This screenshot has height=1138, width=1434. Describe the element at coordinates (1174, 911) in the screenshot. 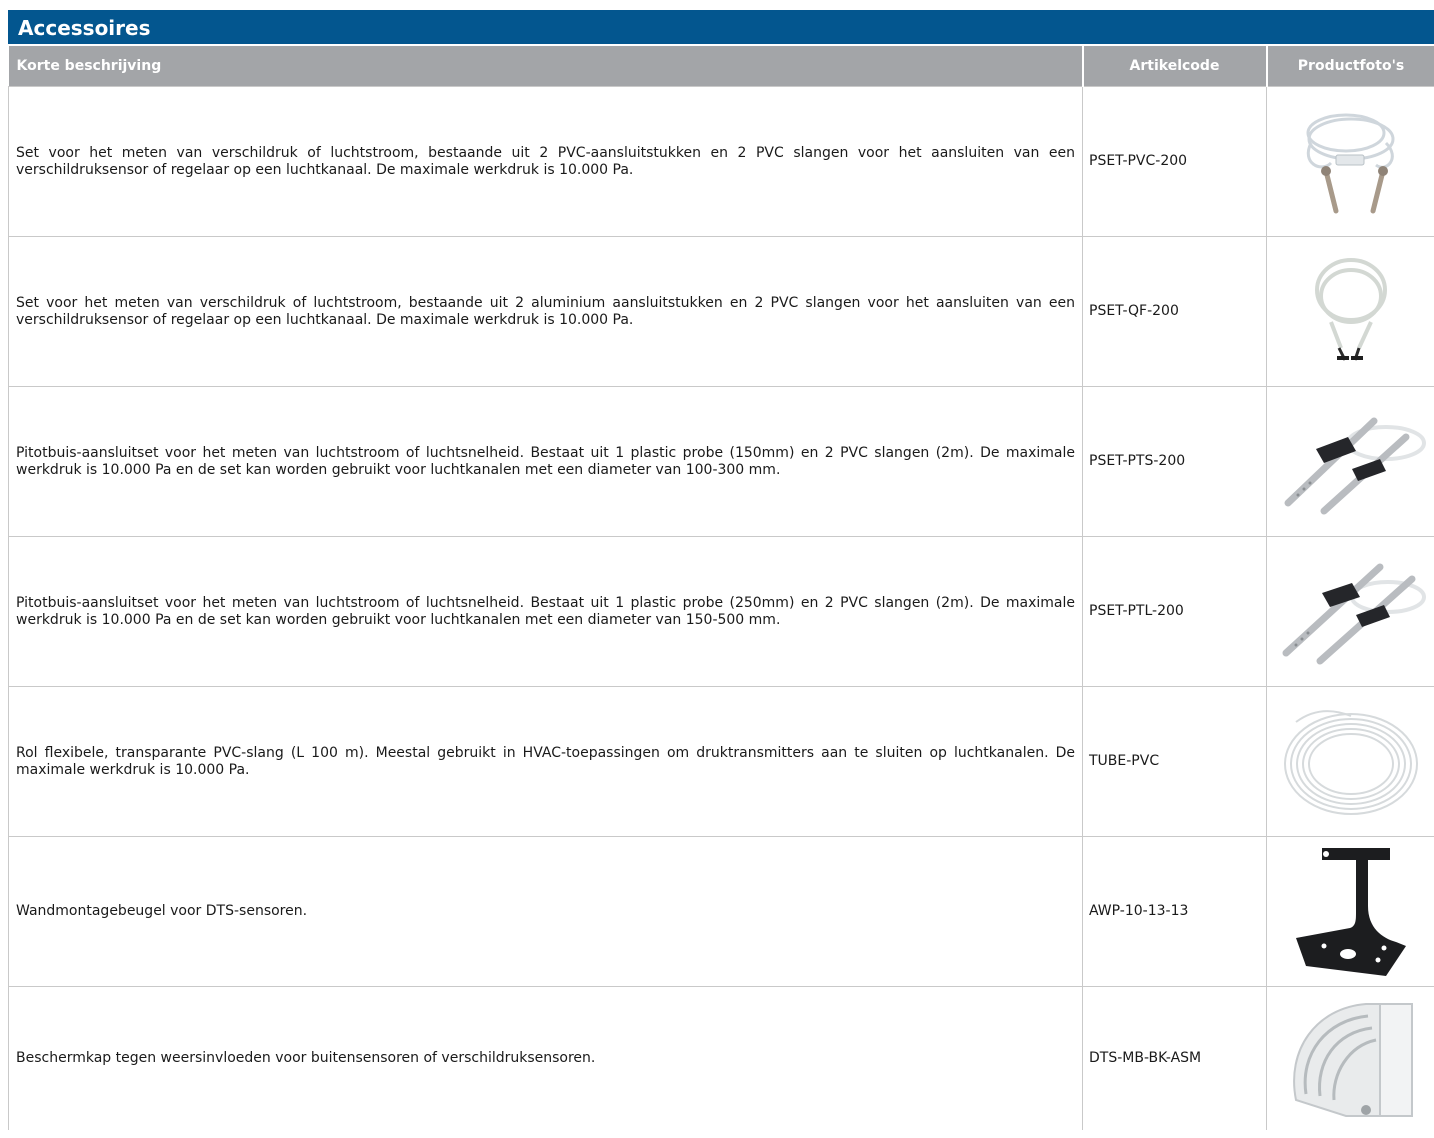

I see `row-code: AWP-10-13-13` at that location.